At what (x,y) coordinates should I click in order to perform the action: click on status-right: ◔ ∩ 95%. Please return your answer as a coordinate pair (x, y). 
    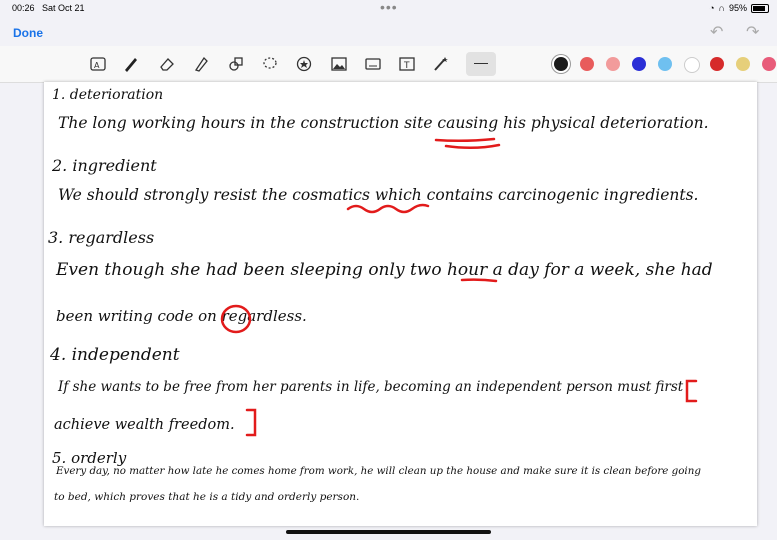
    Looking at the image, I should click on (739, 8).